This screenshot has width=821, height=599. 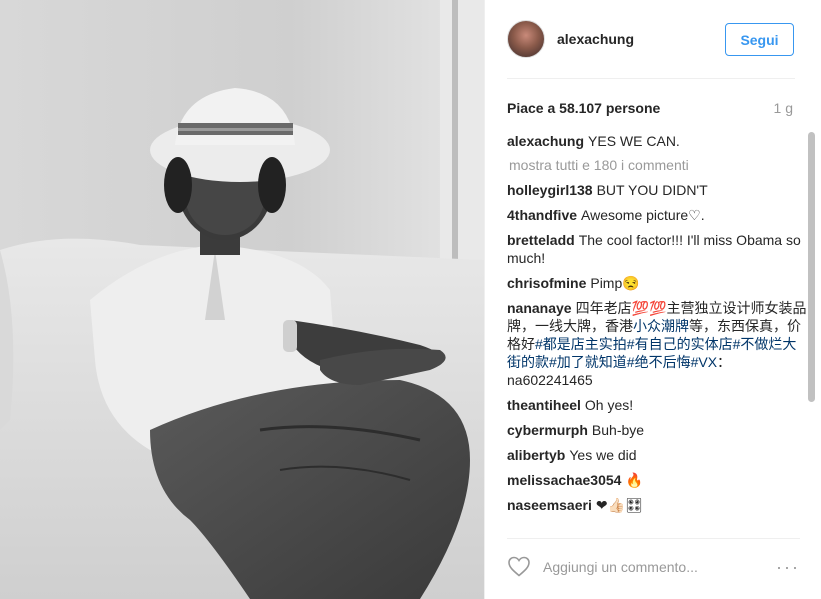 What do you see at coordinates (546, 283) in the screenshot?
I see `comment-username: chrisofmine` at bounding box center [546, 283].